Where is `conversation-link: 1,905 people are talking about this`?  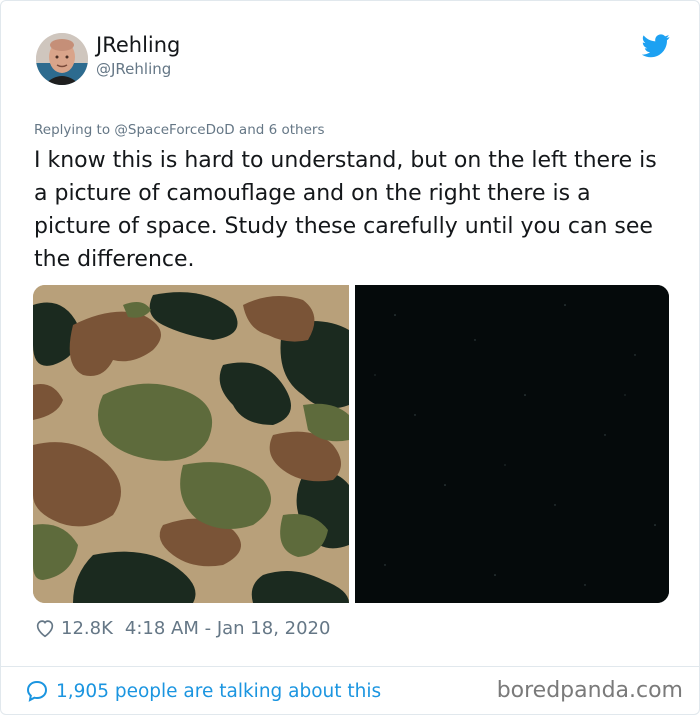 conversation-link: 1,905 people are talking about this is located at coordinates (203, 691).